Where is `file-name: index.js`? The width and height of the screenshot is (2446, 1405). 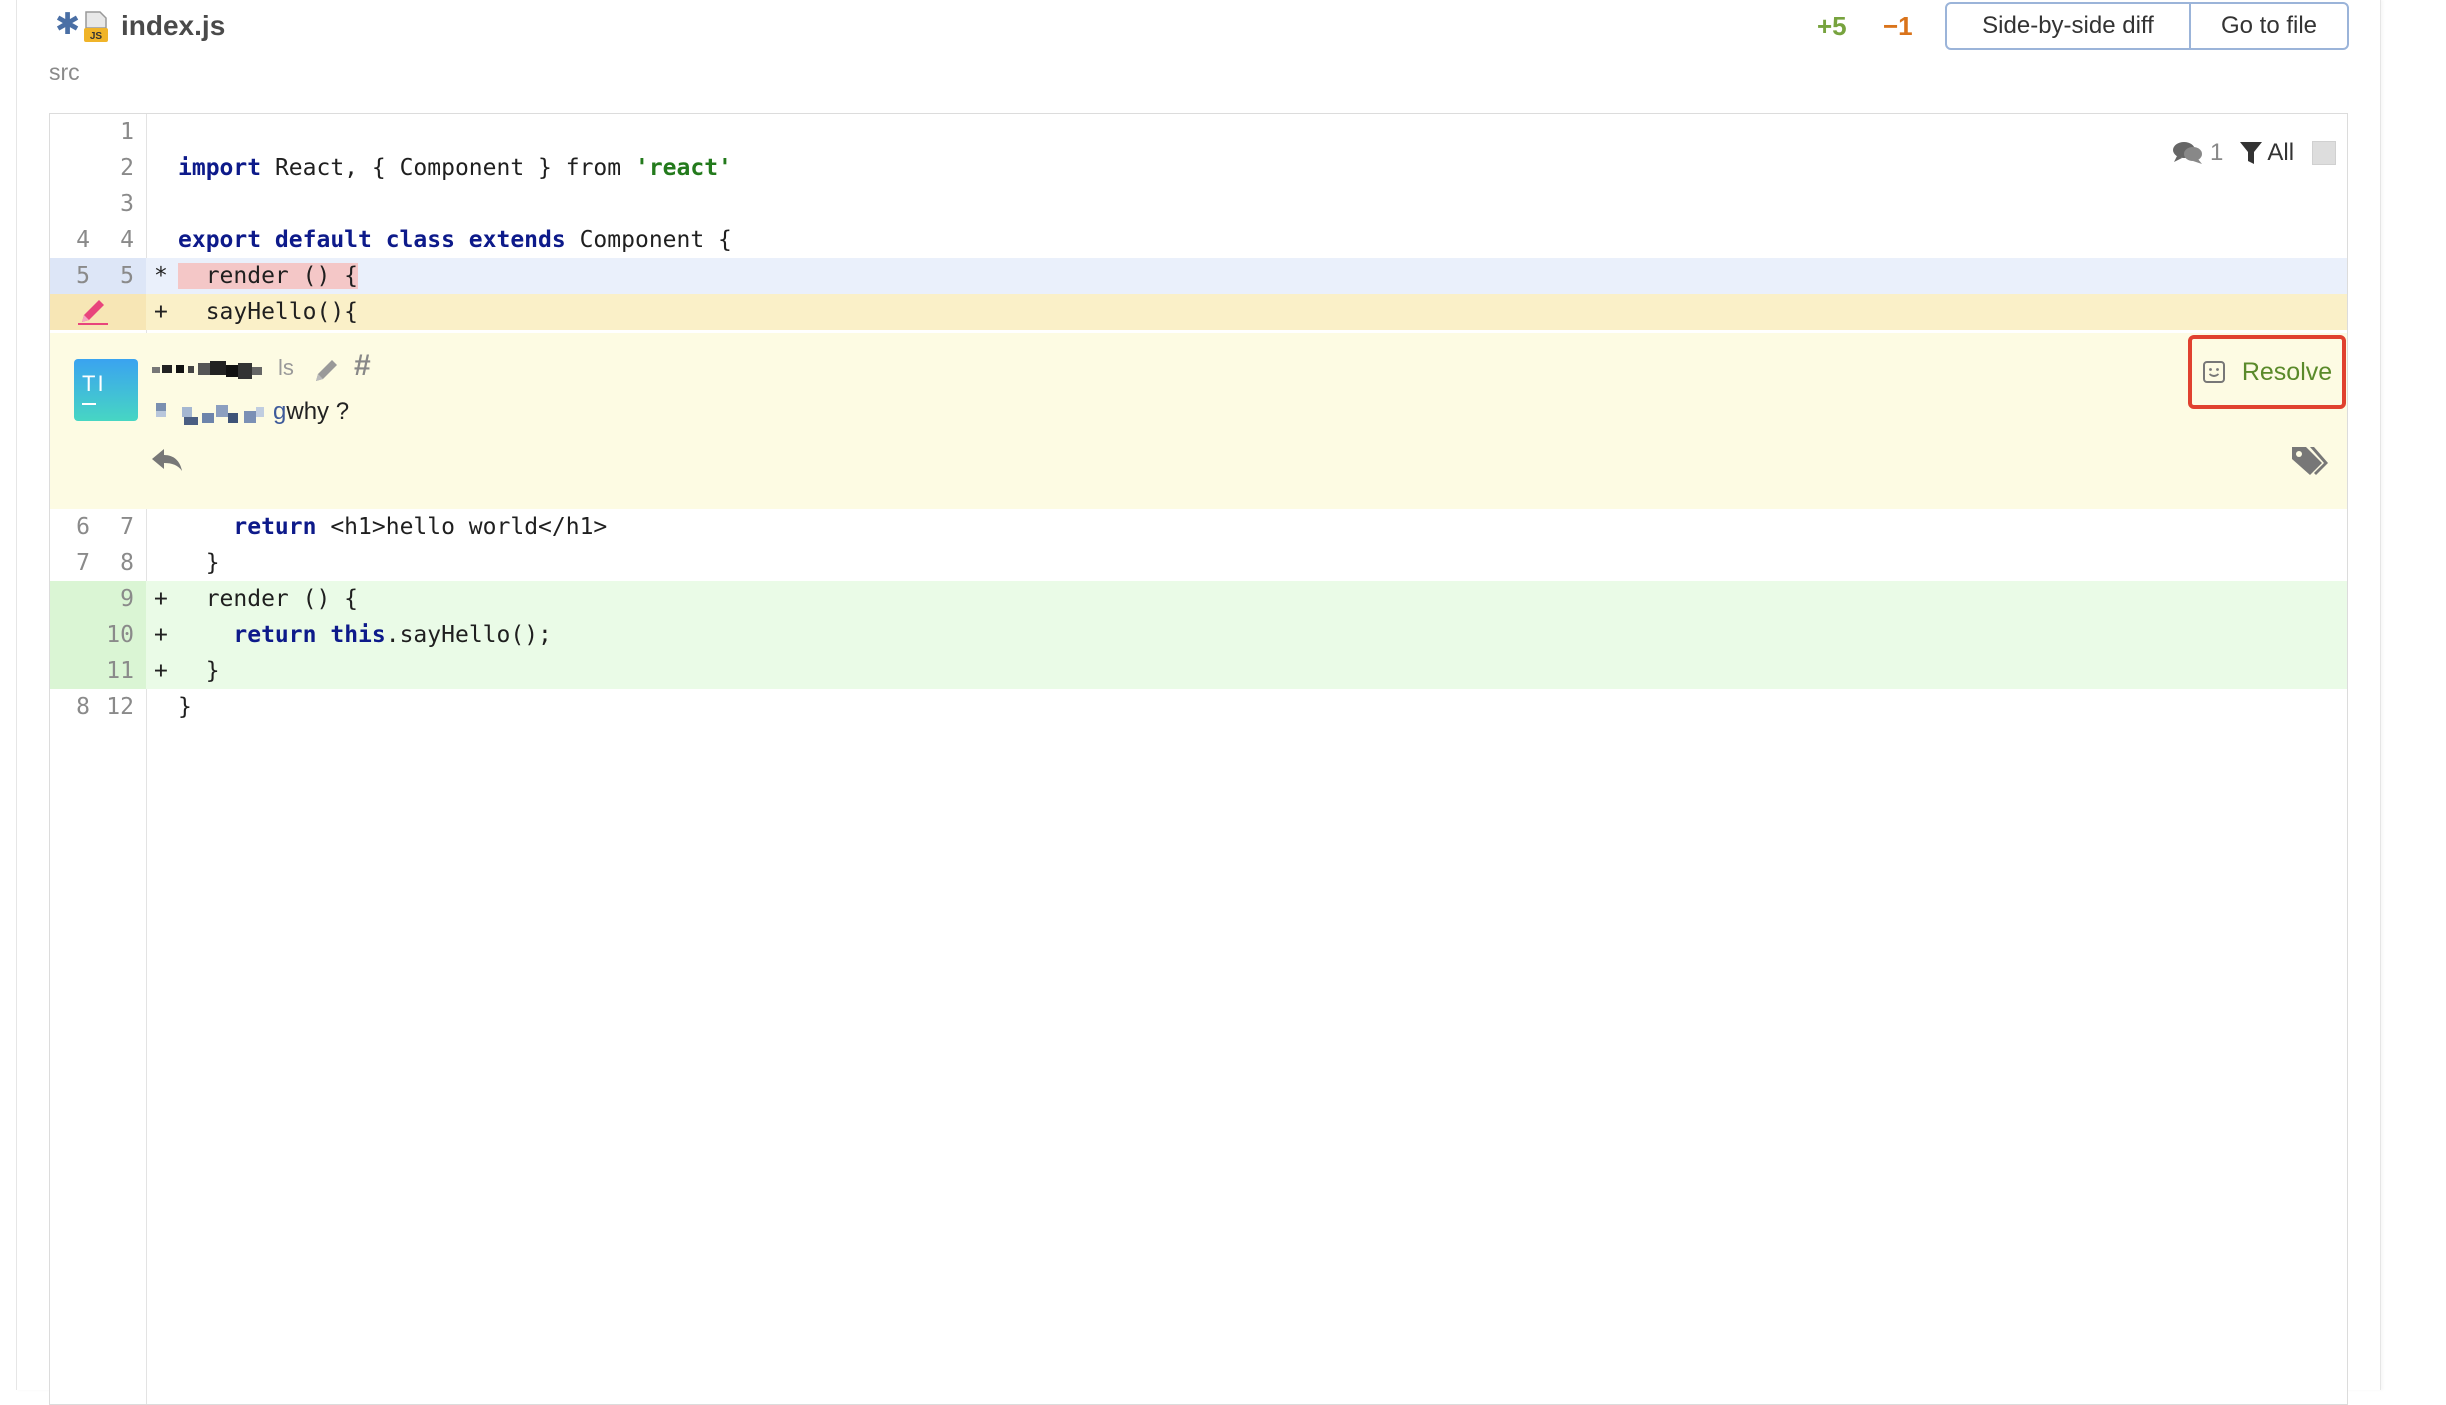
file-name: index.js is located at coordinates (173, 26).